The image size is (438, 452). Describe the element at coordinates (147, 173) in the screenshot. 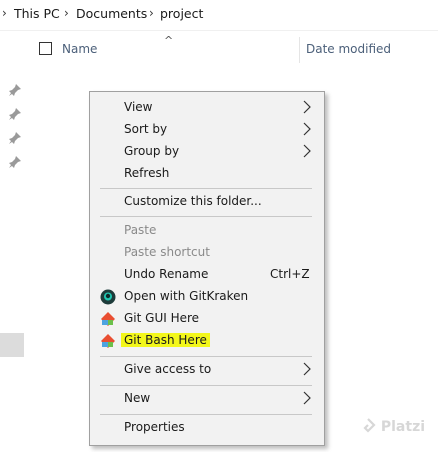

I see `menu-item-label: Refresh` at that location.